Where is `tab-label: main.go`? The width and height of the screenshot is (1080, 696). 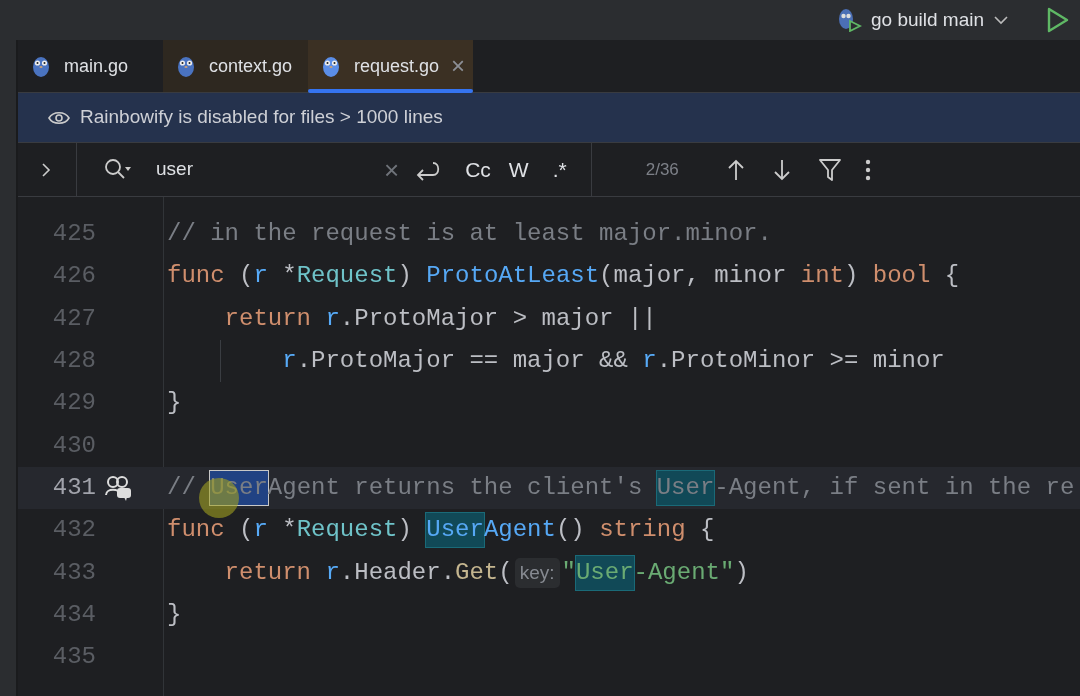 tab-label: main.go is located at coordinates (96, 66).